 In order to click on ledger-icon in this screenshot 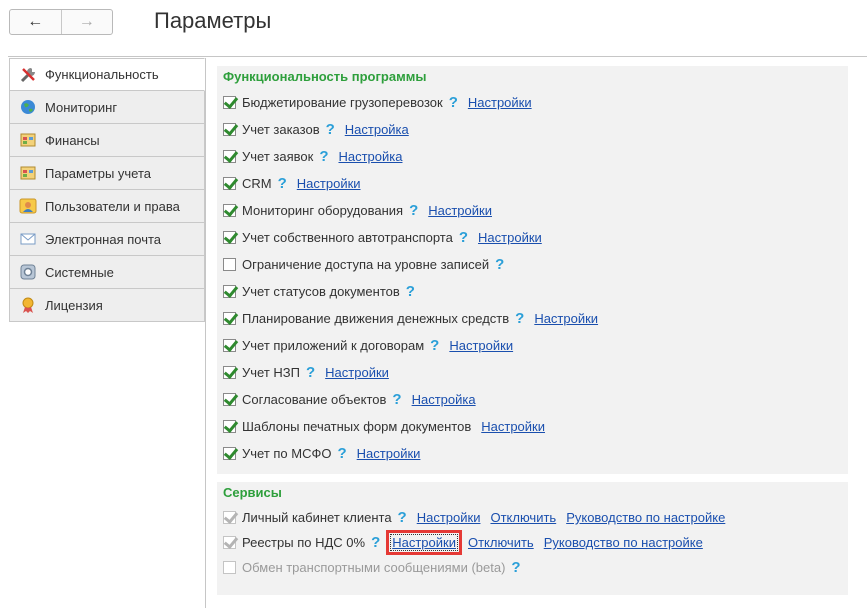, I will do `click(28, 173)`.